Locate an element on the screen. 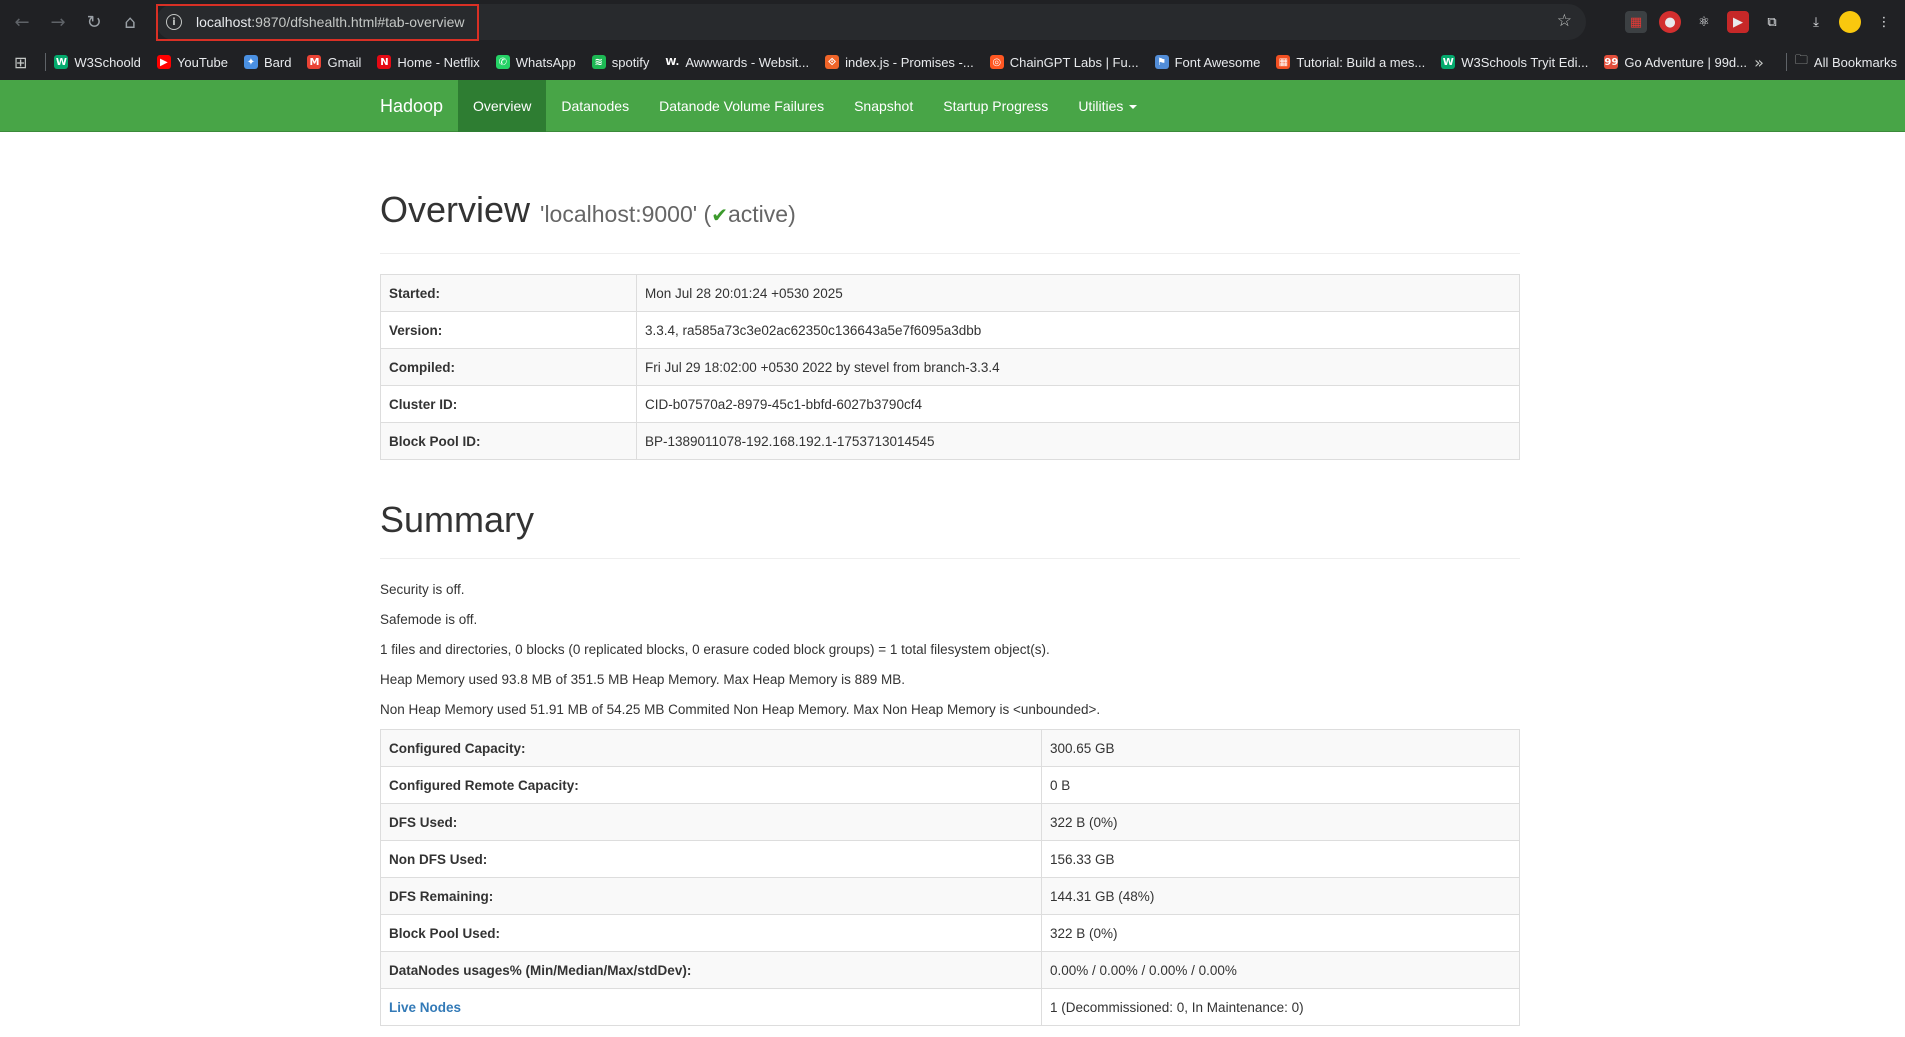 Image resolution: width=1905 pixels, height=1037 pixels. bookmark-separator is located at coordinates (46, 62).